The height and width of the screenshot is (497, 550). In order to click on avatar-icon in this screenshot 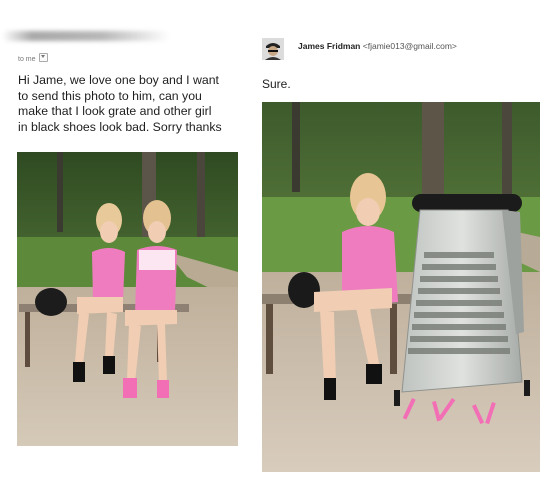, I will do `click(273, 49)`.